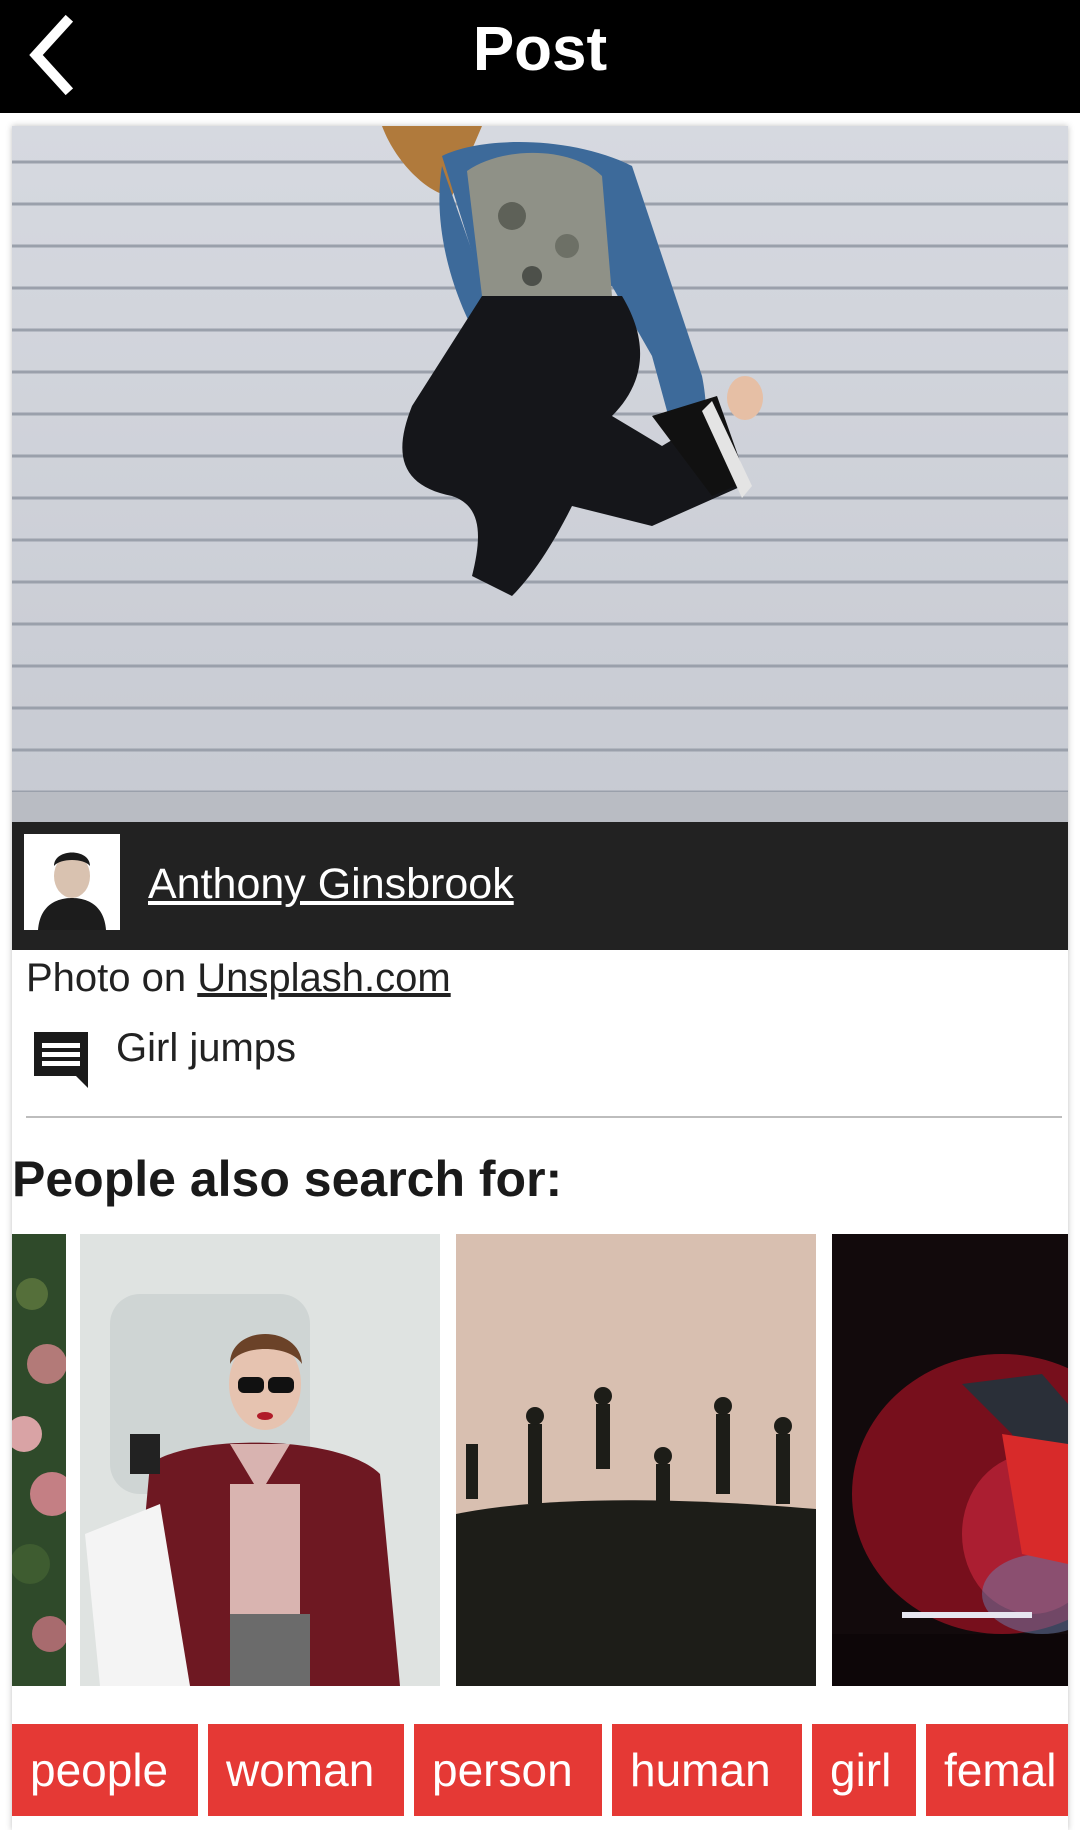 This screenshot has height=1830, width=1080. Describe the element at coordinates (544, 1117) in the screenshot. I see `divider` at that location.